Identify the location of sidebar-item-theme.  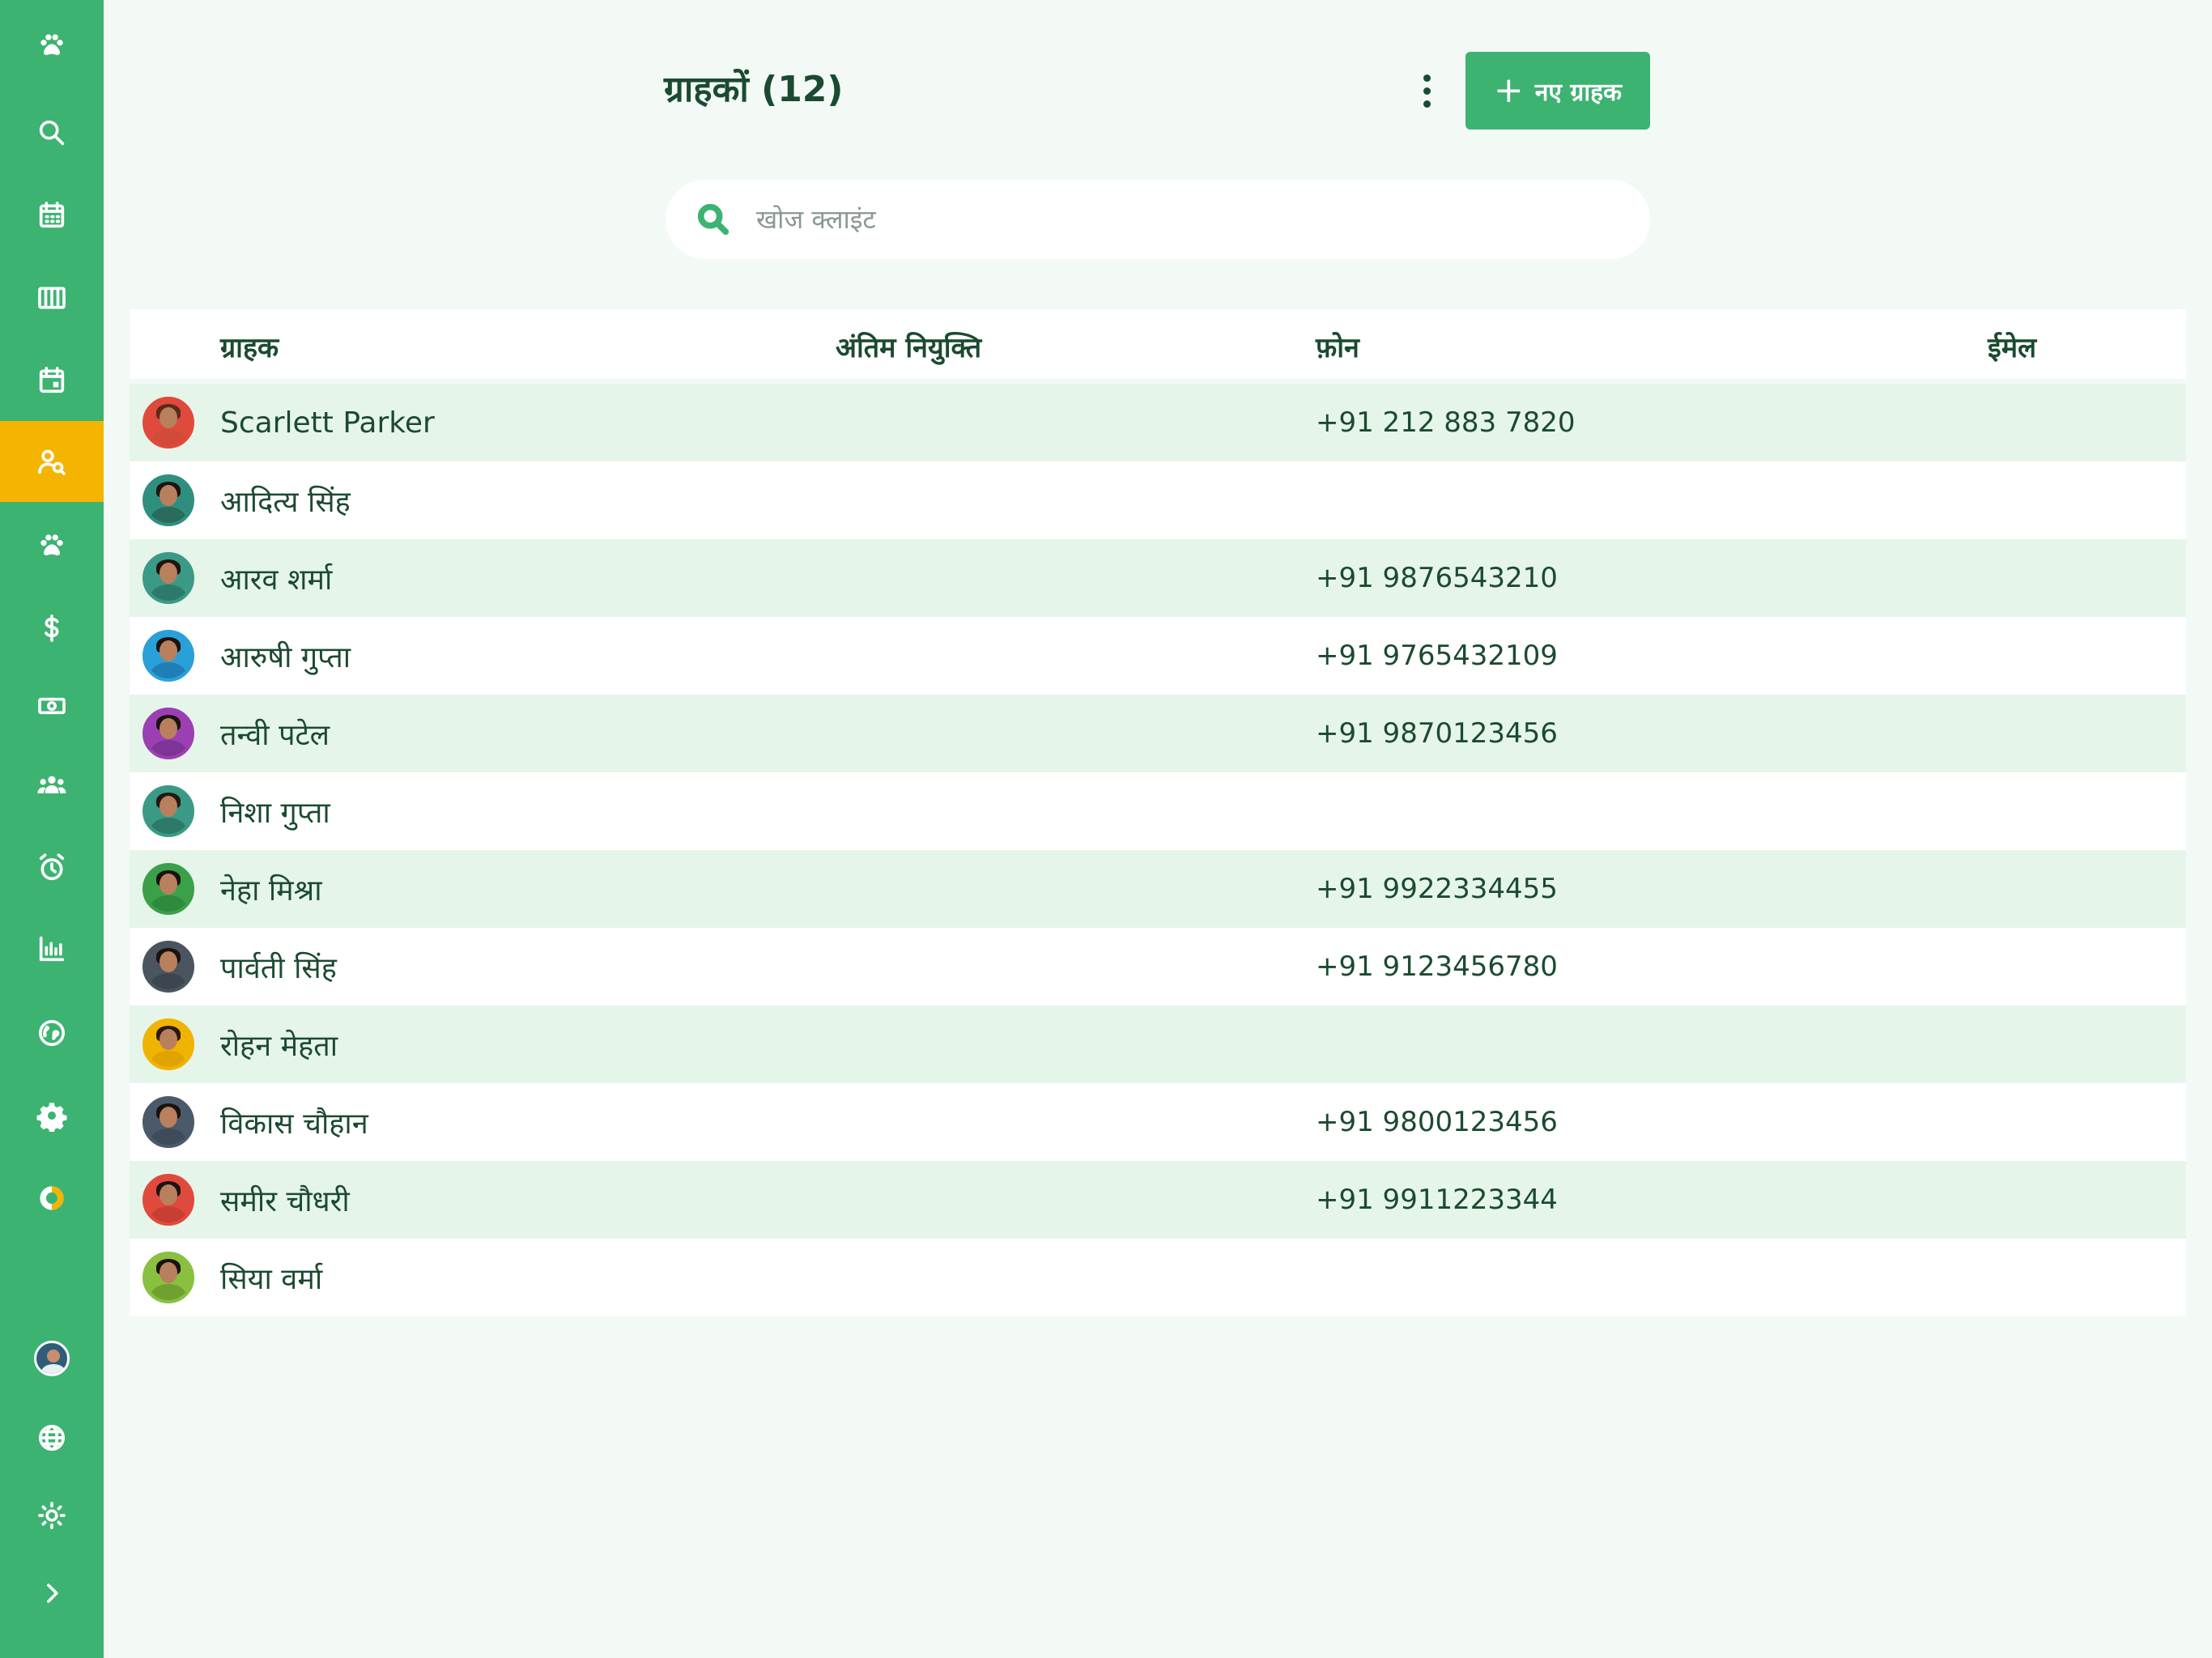
(52, 1515).